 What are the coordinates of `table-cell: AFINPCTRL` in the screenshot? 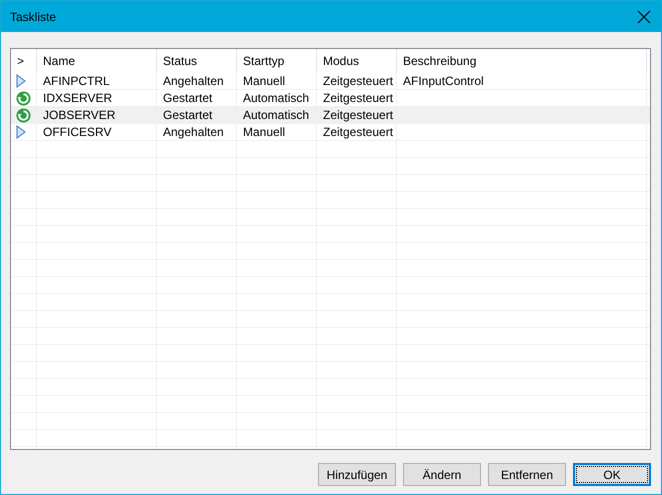 It's located at (97, 81).